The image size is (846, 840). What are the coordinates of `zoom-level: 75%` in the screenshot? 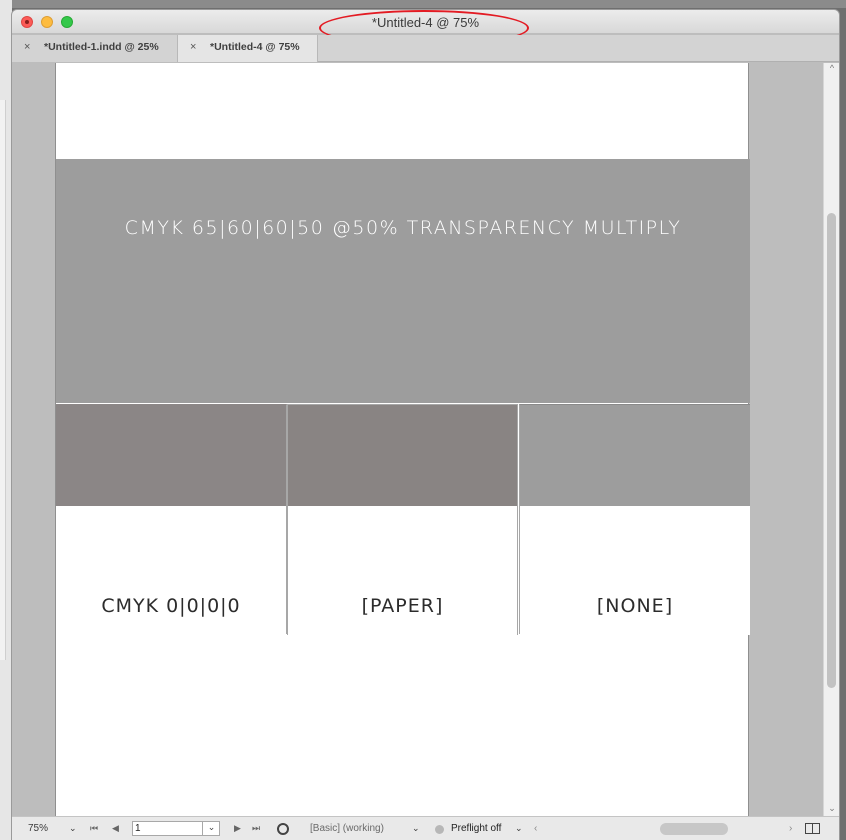 It's located at (38, 828).